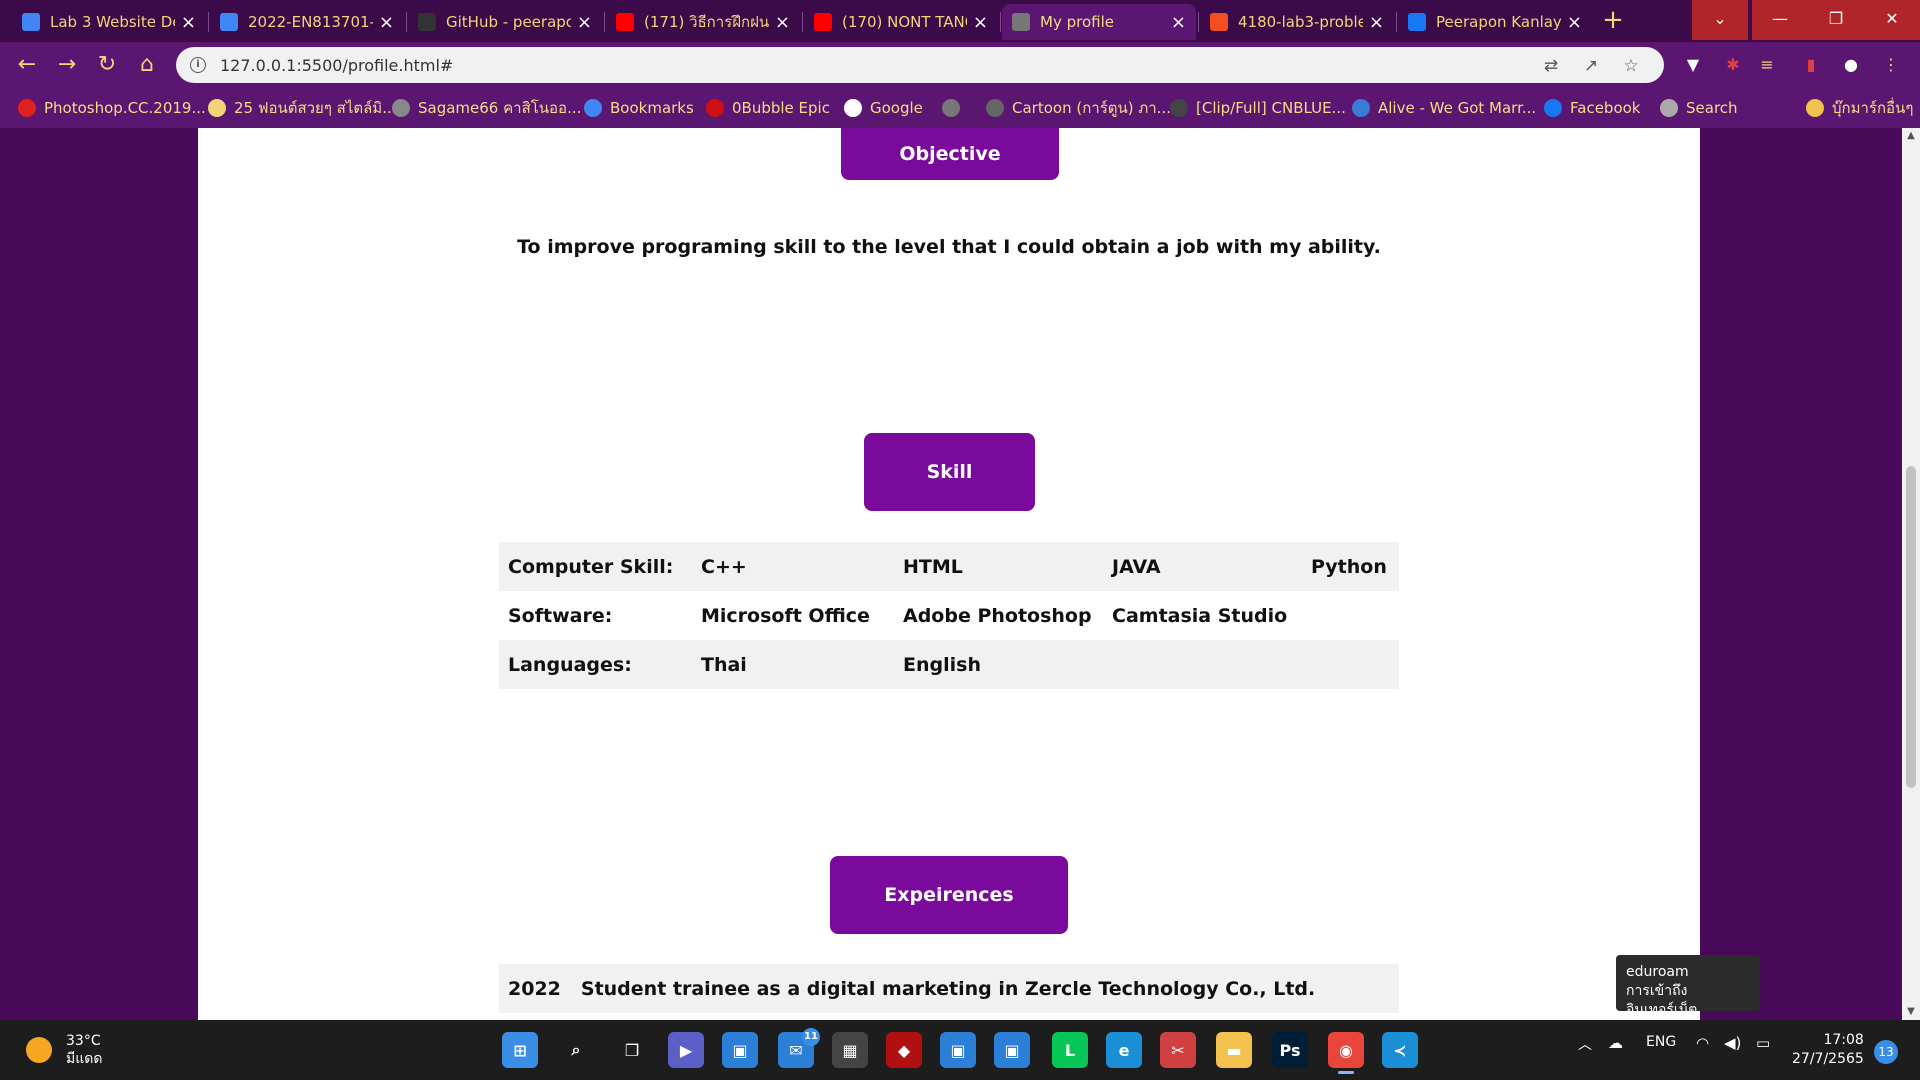  What do you see at coordinates (1886, 1052) in the screenshot?
I see `notification-badge: 13` at bounding box center [1886, 1052].